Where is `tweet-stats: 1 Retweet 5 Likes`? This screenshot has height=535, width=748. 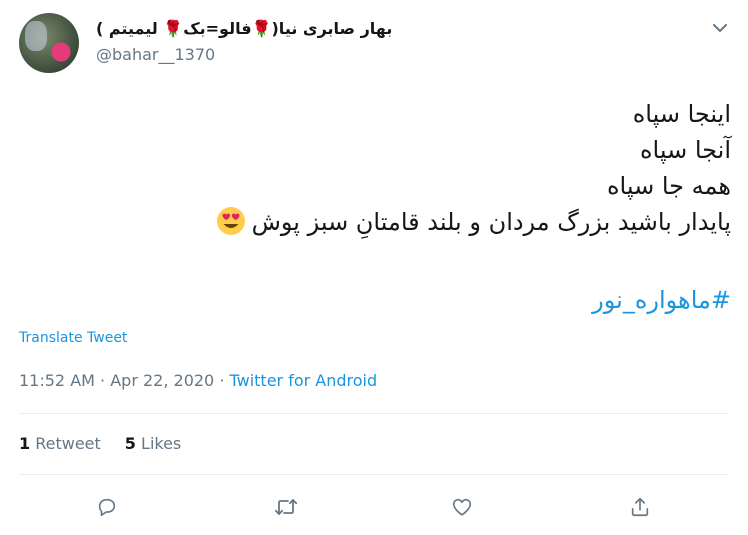
tweet-stats: 1 Retweet 5 Likes is located at coordinates (112, 443).